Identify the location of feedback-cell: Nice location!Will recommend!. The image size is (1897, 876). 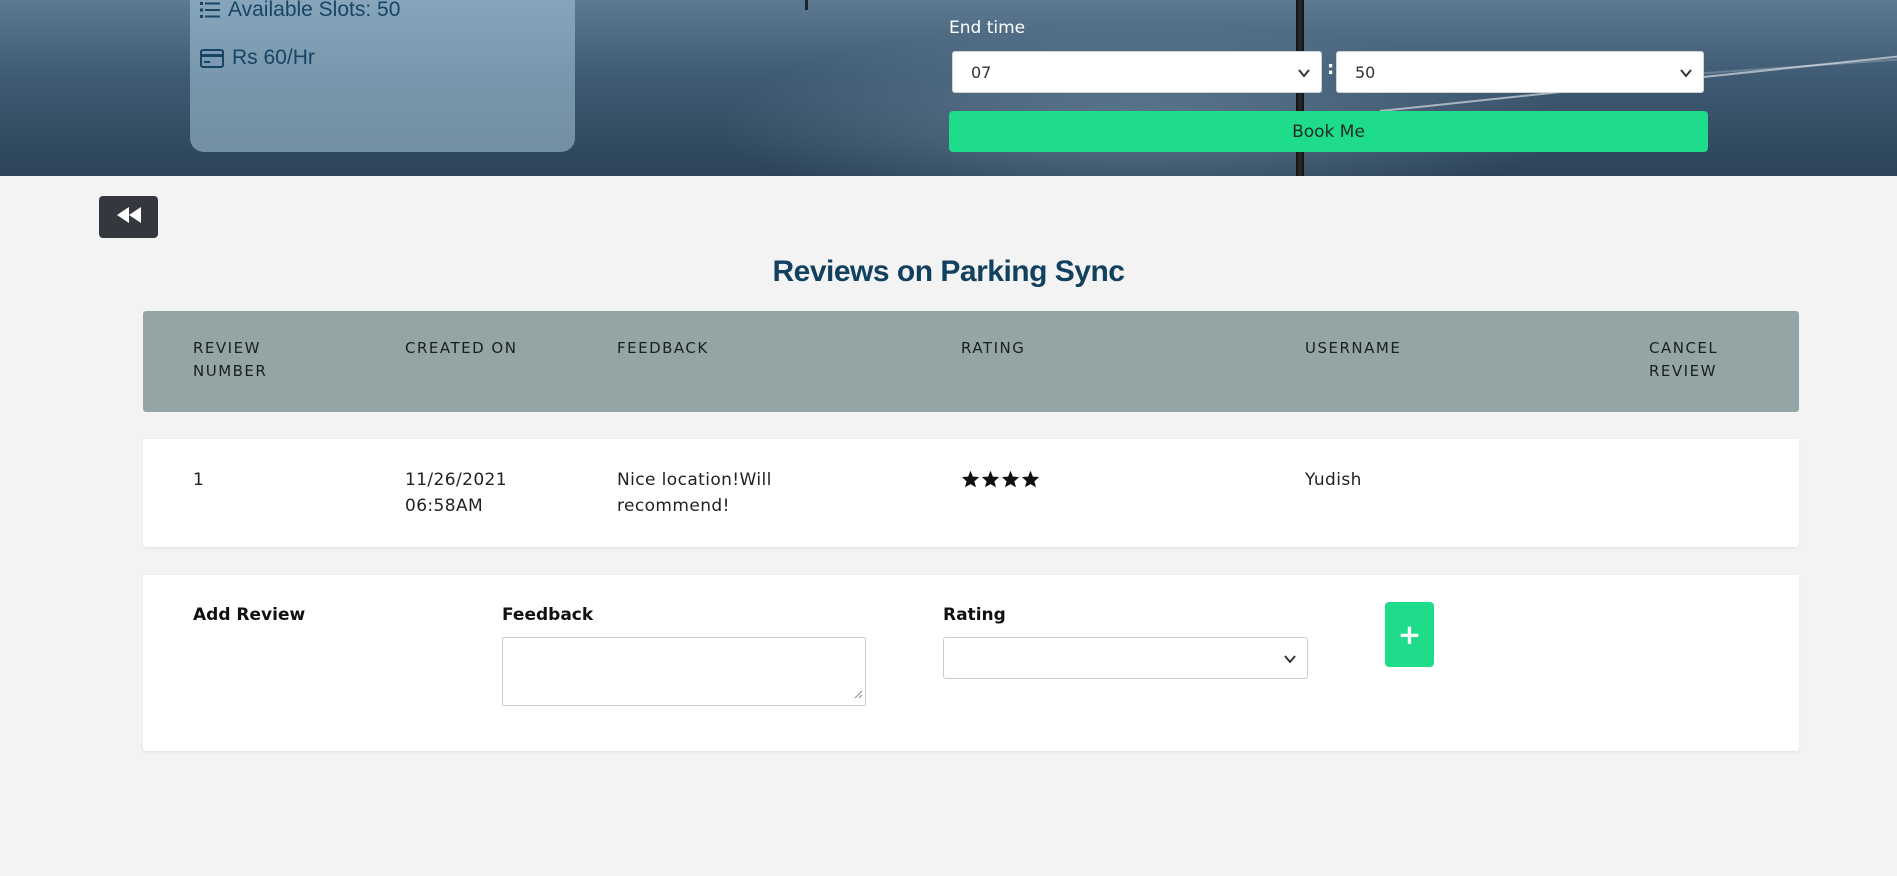
(694, 493).